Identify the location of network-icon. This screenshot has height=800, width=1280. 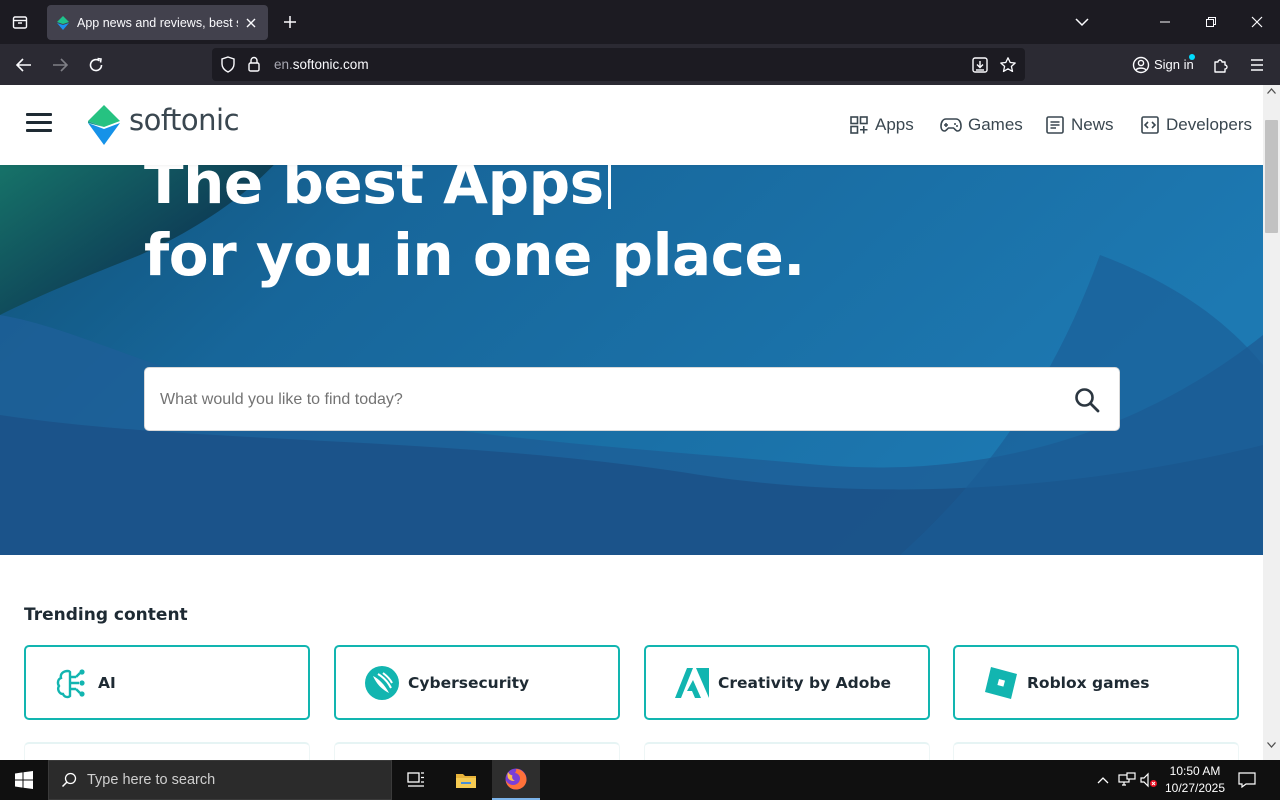
(1127, 780).